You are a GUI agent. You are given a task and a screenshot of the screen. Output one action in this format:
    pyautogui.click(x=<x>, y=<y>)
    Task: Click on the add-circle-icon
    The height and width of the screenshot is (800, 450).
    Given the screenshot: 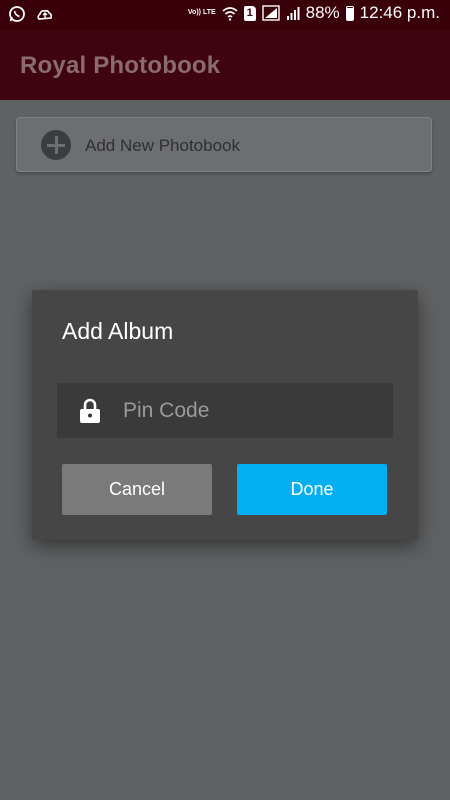 What is the action you would take?
    pyautogui.click(x=56, y=145)
    